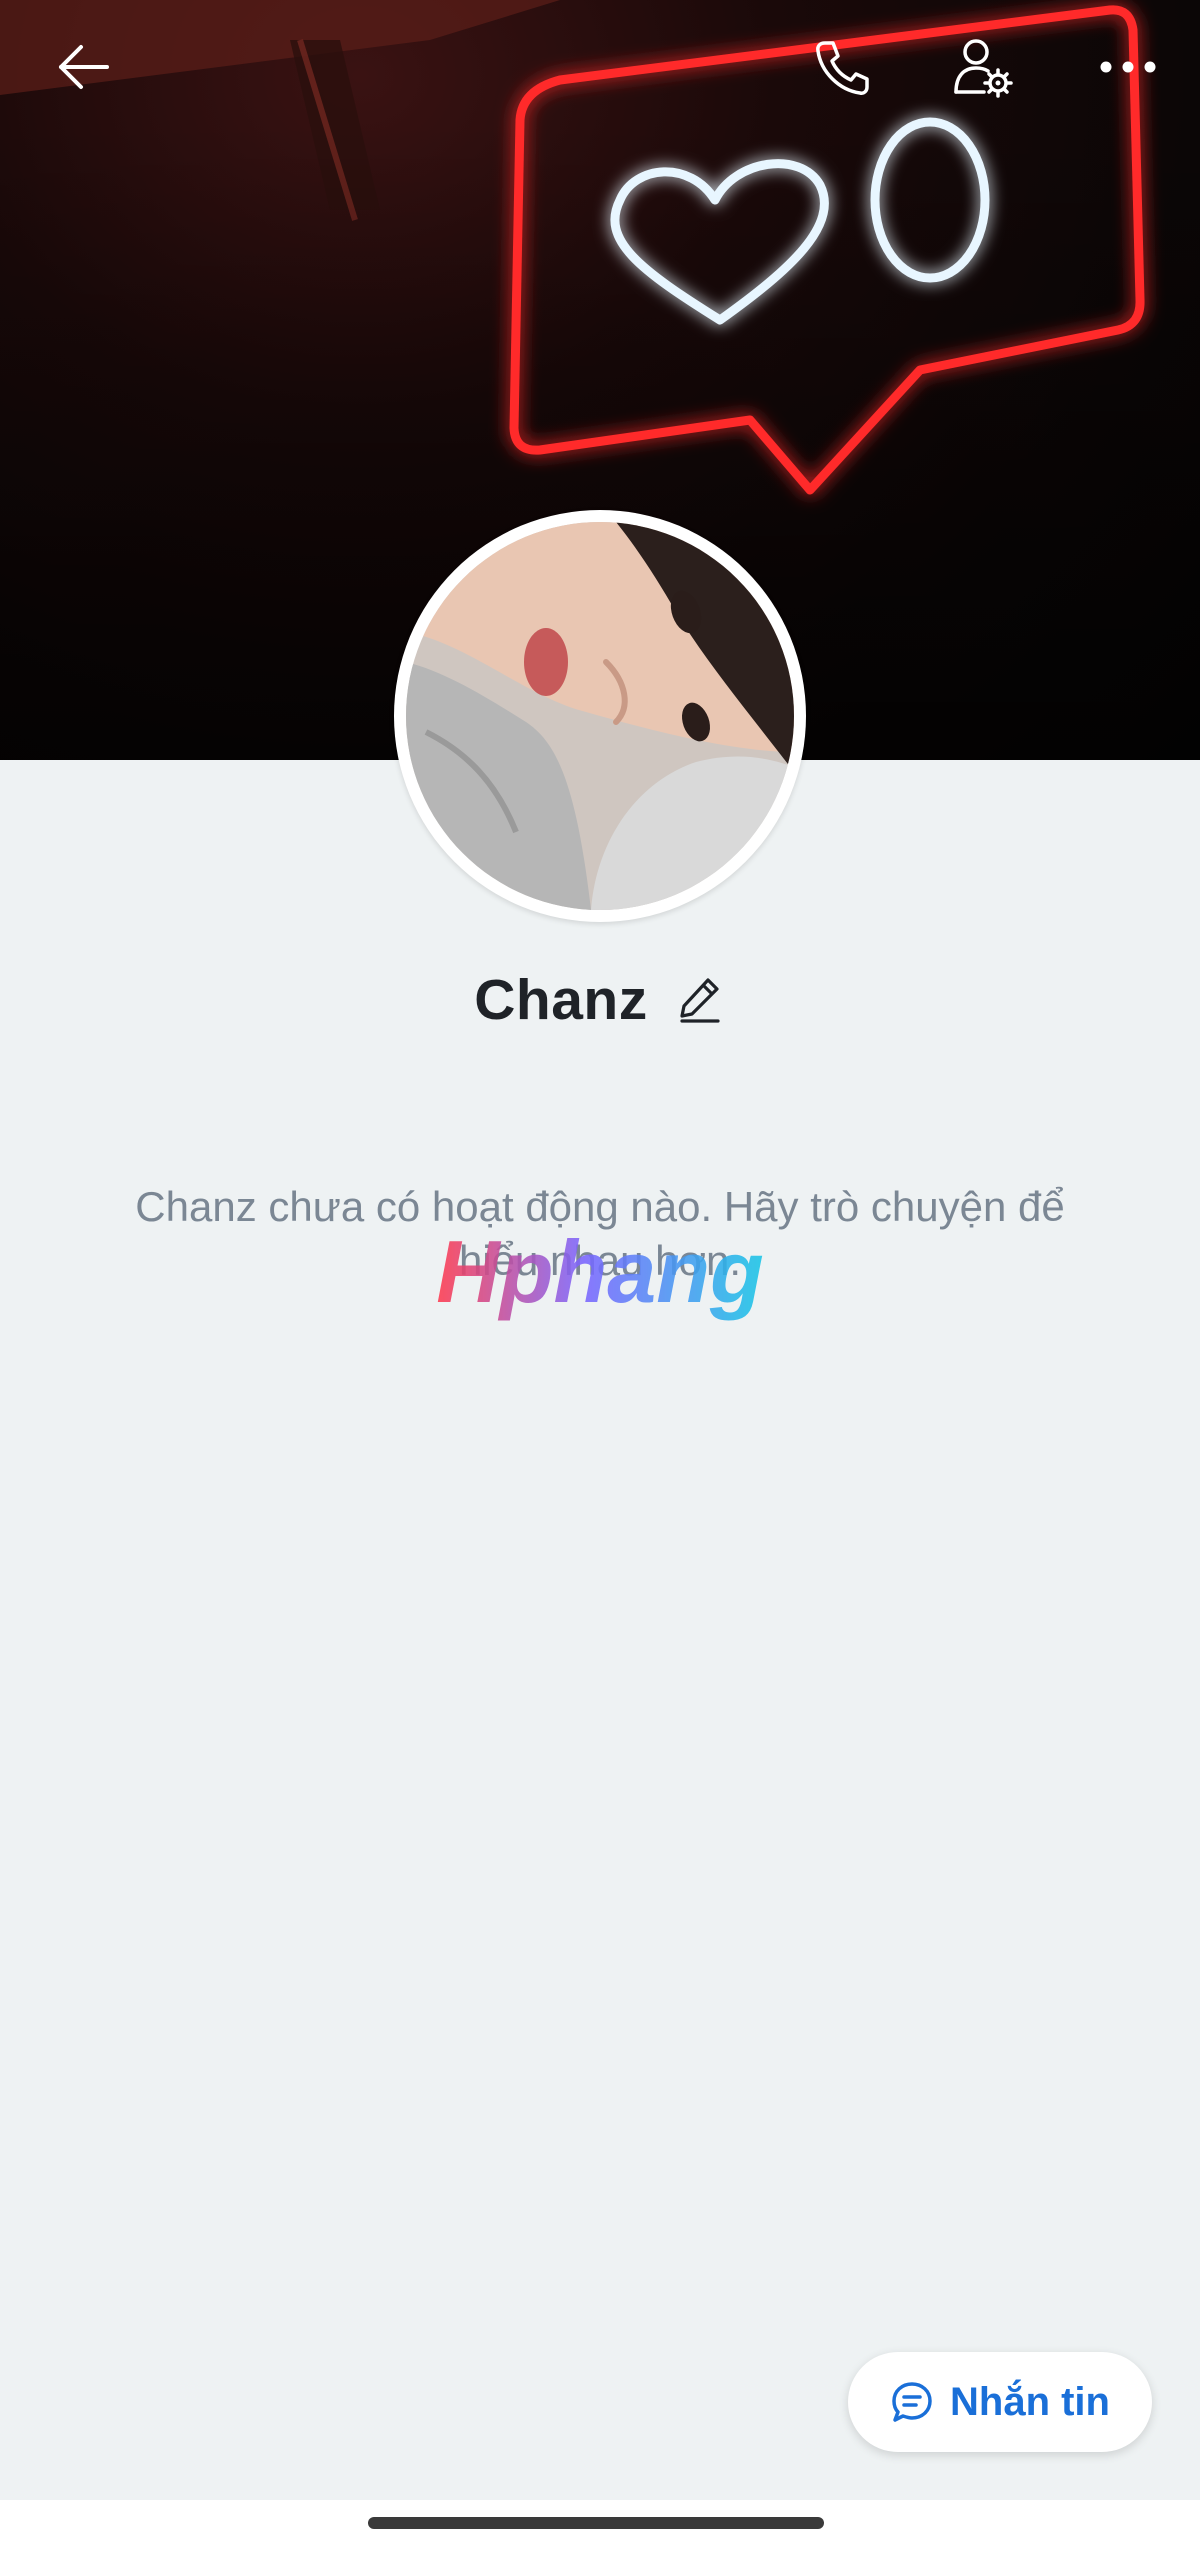 The width and height of the screenshot is (1200, 2549). I want to click on watermark-logo: Hphang, so click(600, 1271).